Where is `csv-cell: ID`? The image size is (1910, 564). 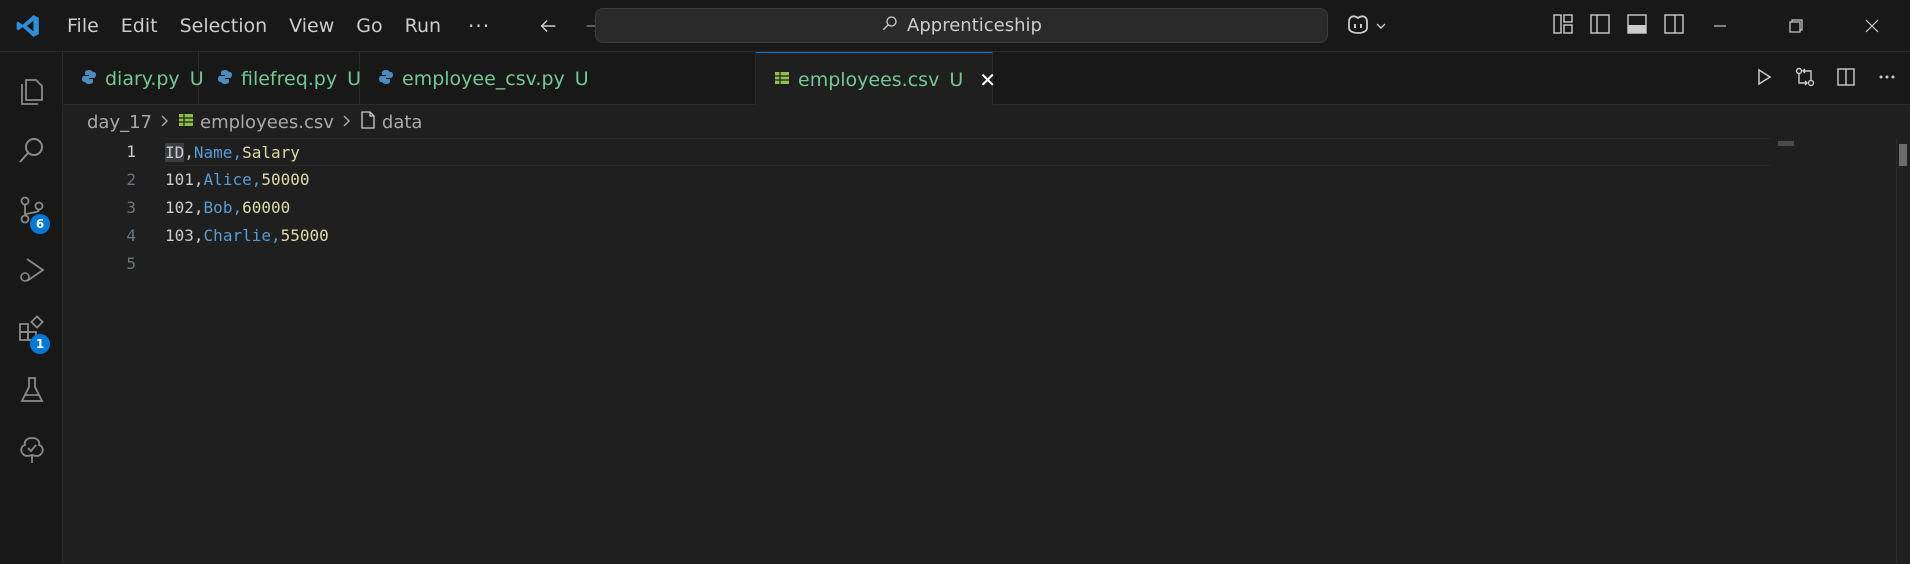 csv-cell: ID is located at coordinates (175, 152).